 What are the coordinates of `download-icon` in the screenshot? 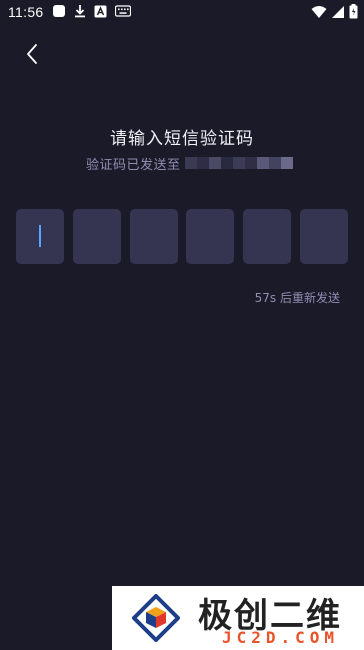 It's located at (80, 11).